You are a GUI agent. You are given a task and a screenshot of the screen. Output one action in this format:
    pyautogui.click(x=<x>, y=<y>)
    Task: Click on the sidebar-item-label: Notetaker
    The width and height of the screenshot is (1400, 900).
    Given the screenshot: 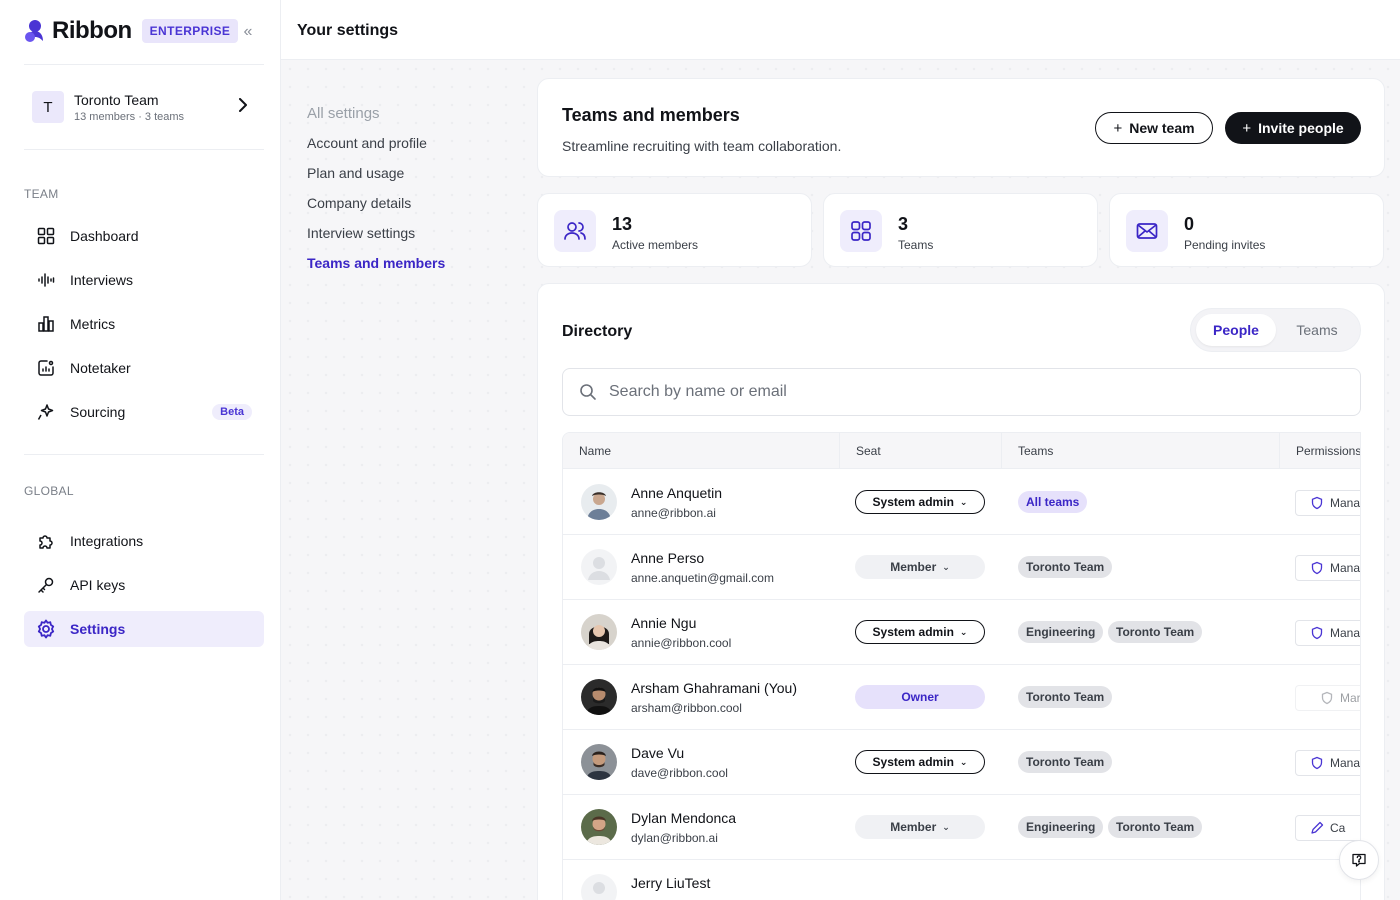 What is the action you would take?
    pyautogui.click(x=100, y=368)
    